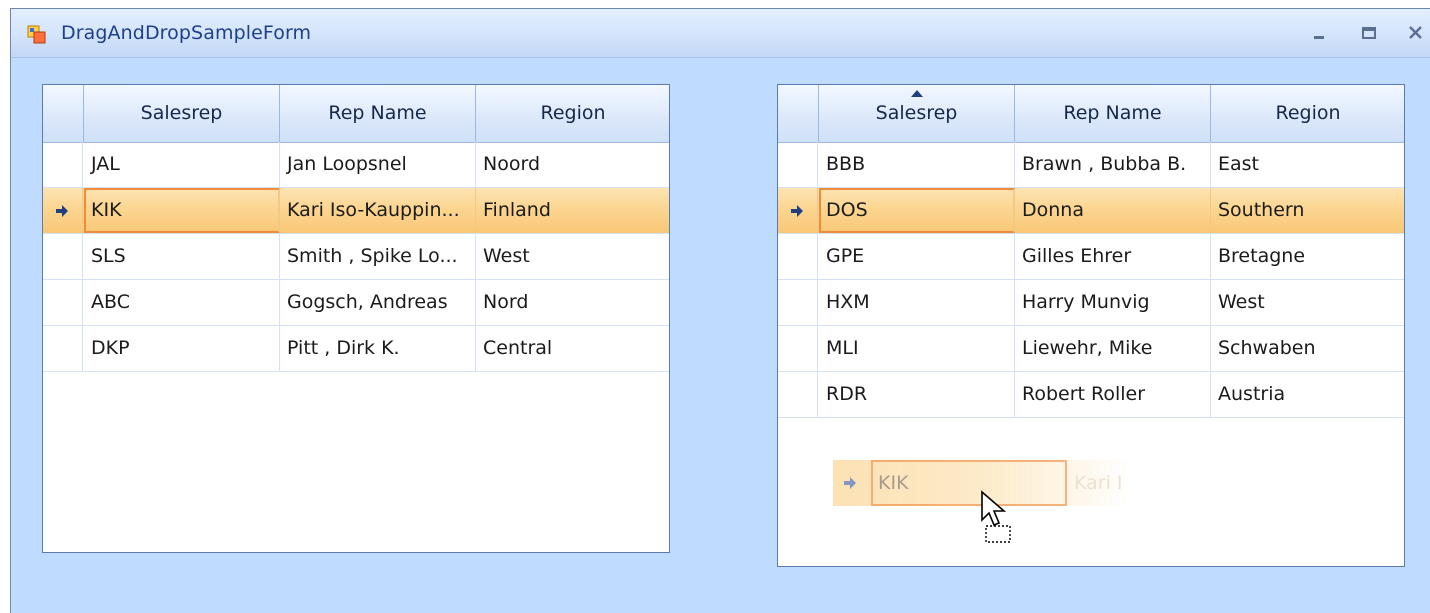 The image size is (1430, 613). I want to click on cell-rep-name: Liewehr, Mike, so click(1113, 348).